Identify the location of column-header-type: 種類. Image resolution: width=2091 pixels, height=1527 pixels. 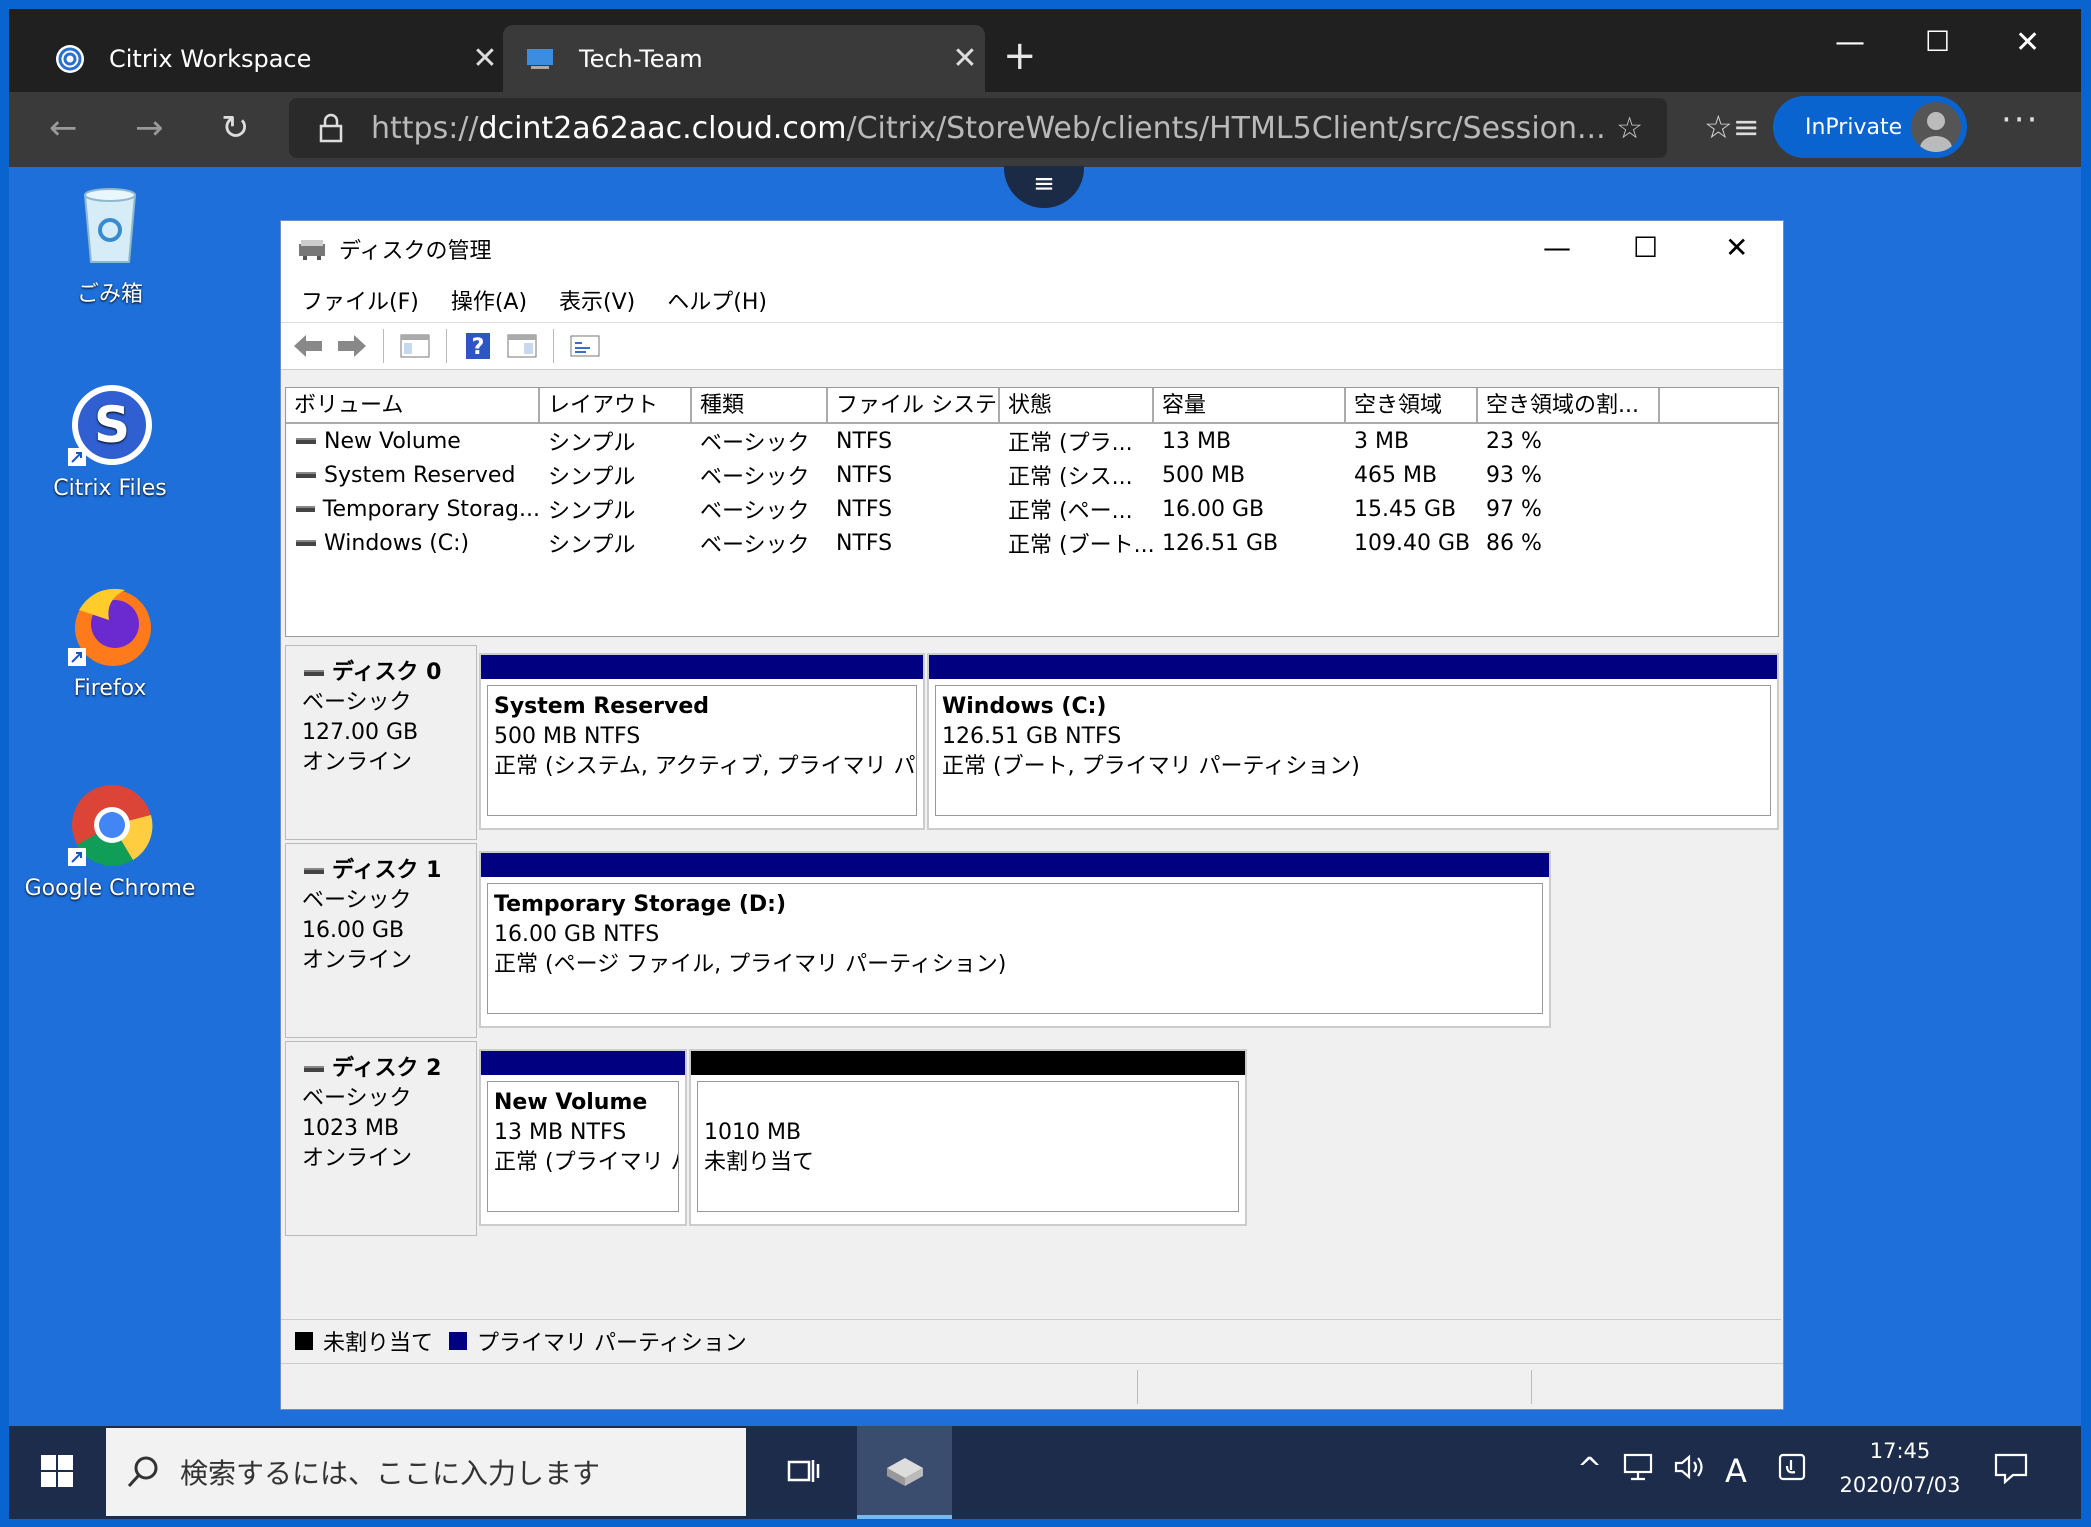
(760, 405).